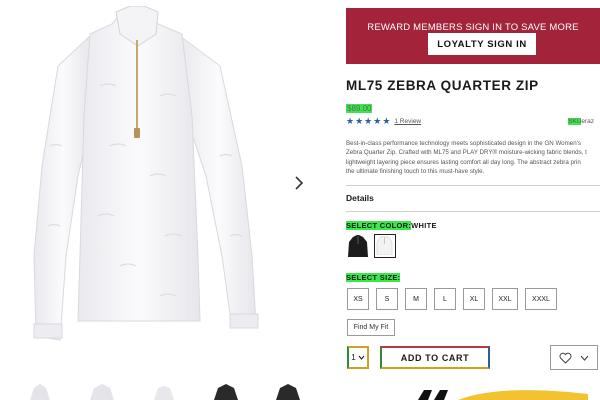 The width and height of the screenshot is (600, 400). I want to click on partner-logo-peek, so click(503, 395).